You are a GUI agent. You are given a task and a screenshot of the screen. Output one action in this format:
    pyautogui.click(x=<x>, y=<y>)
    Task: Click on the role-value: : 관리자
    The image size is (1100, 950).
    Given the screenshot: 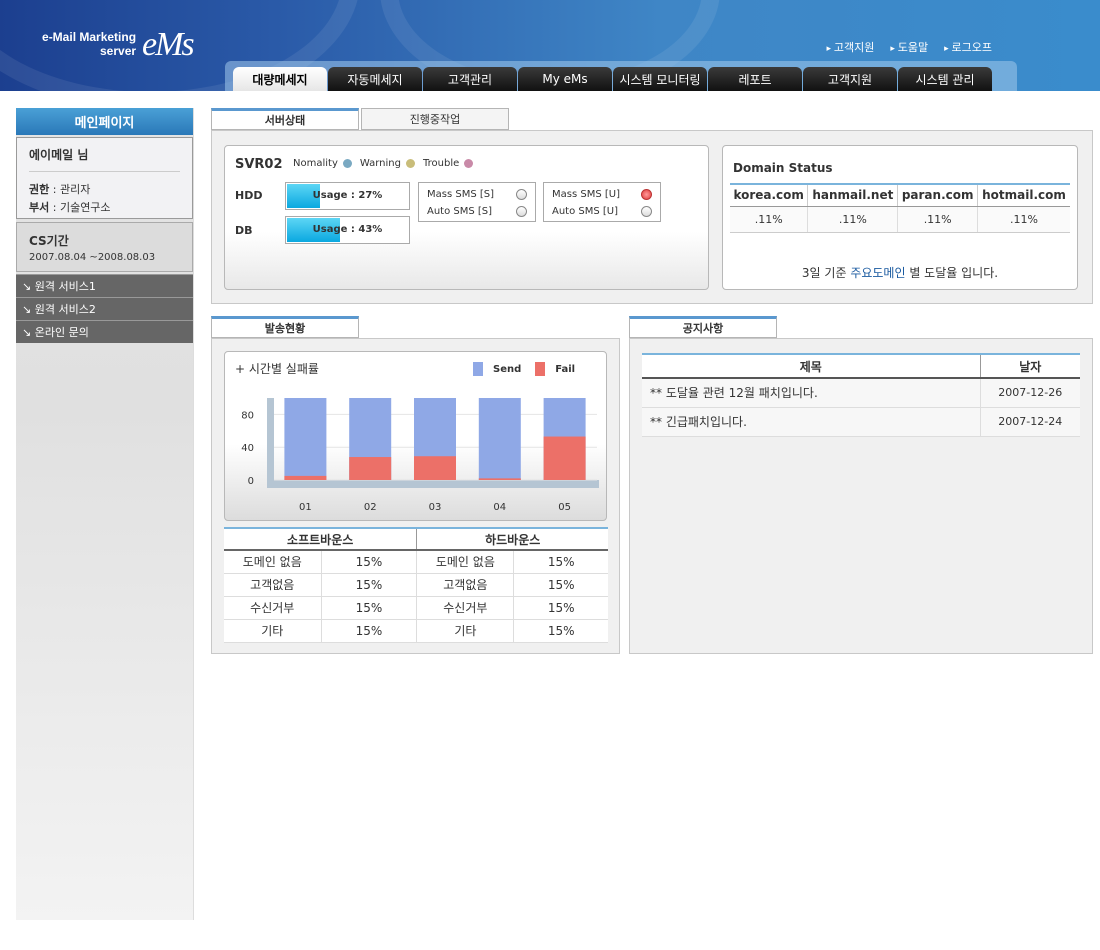 What is the action you would take?
    pyautogui.click(x=71, y=189)
    